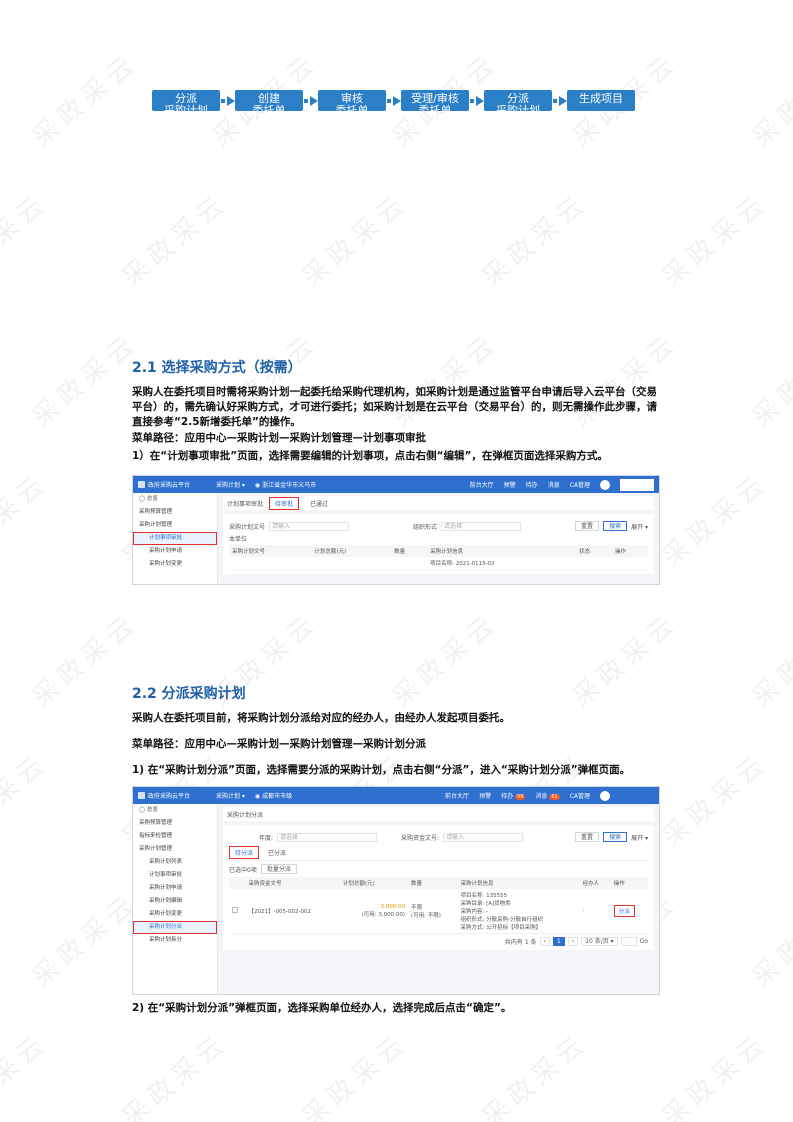 The image size is (793, 1122). I want to click on tab-assigned: 已分派, so click(277, 852).